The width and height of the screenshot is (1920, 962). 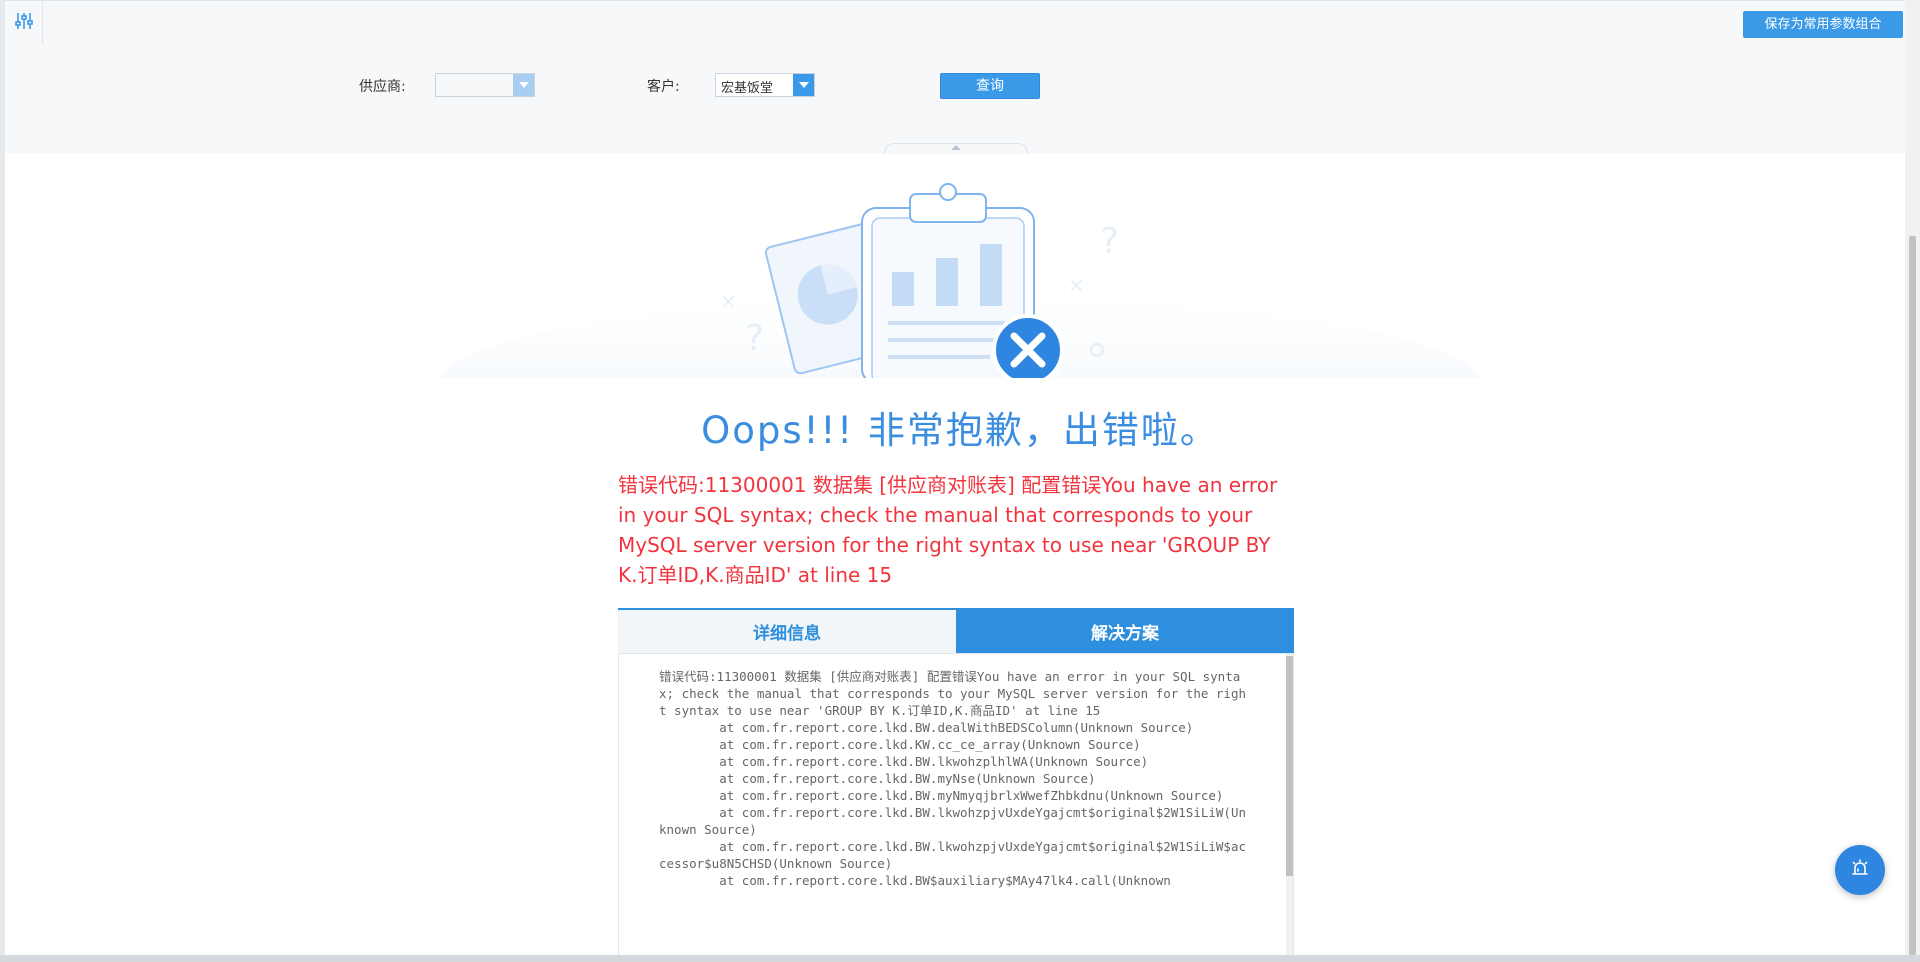 I want to click on detail-scrollbar, so click(x=1289, y=804).